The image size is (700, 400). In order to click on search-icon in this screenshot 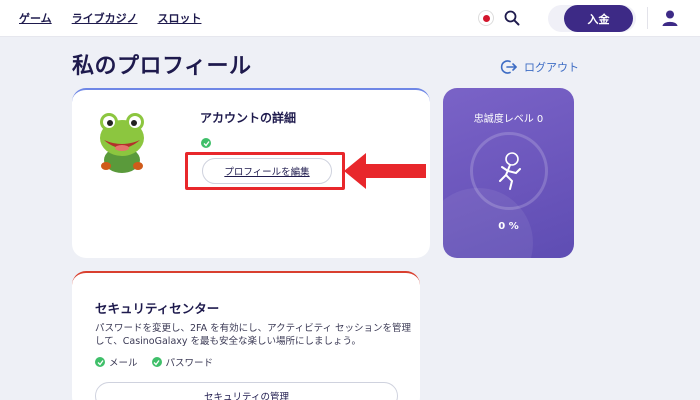, I will do `click(512, 18)`.